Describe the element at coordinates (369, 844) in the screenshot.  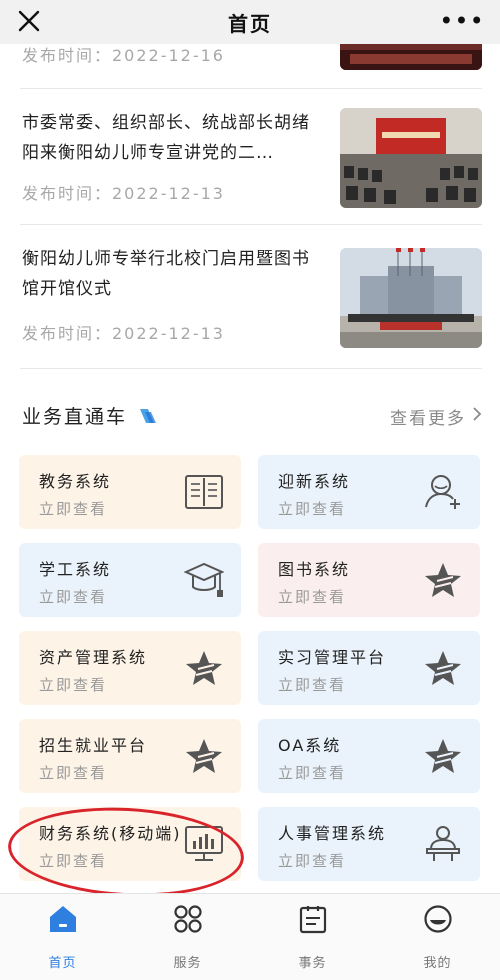
I see `service-card-hr: 人事管理系统 立即查看` at that location.